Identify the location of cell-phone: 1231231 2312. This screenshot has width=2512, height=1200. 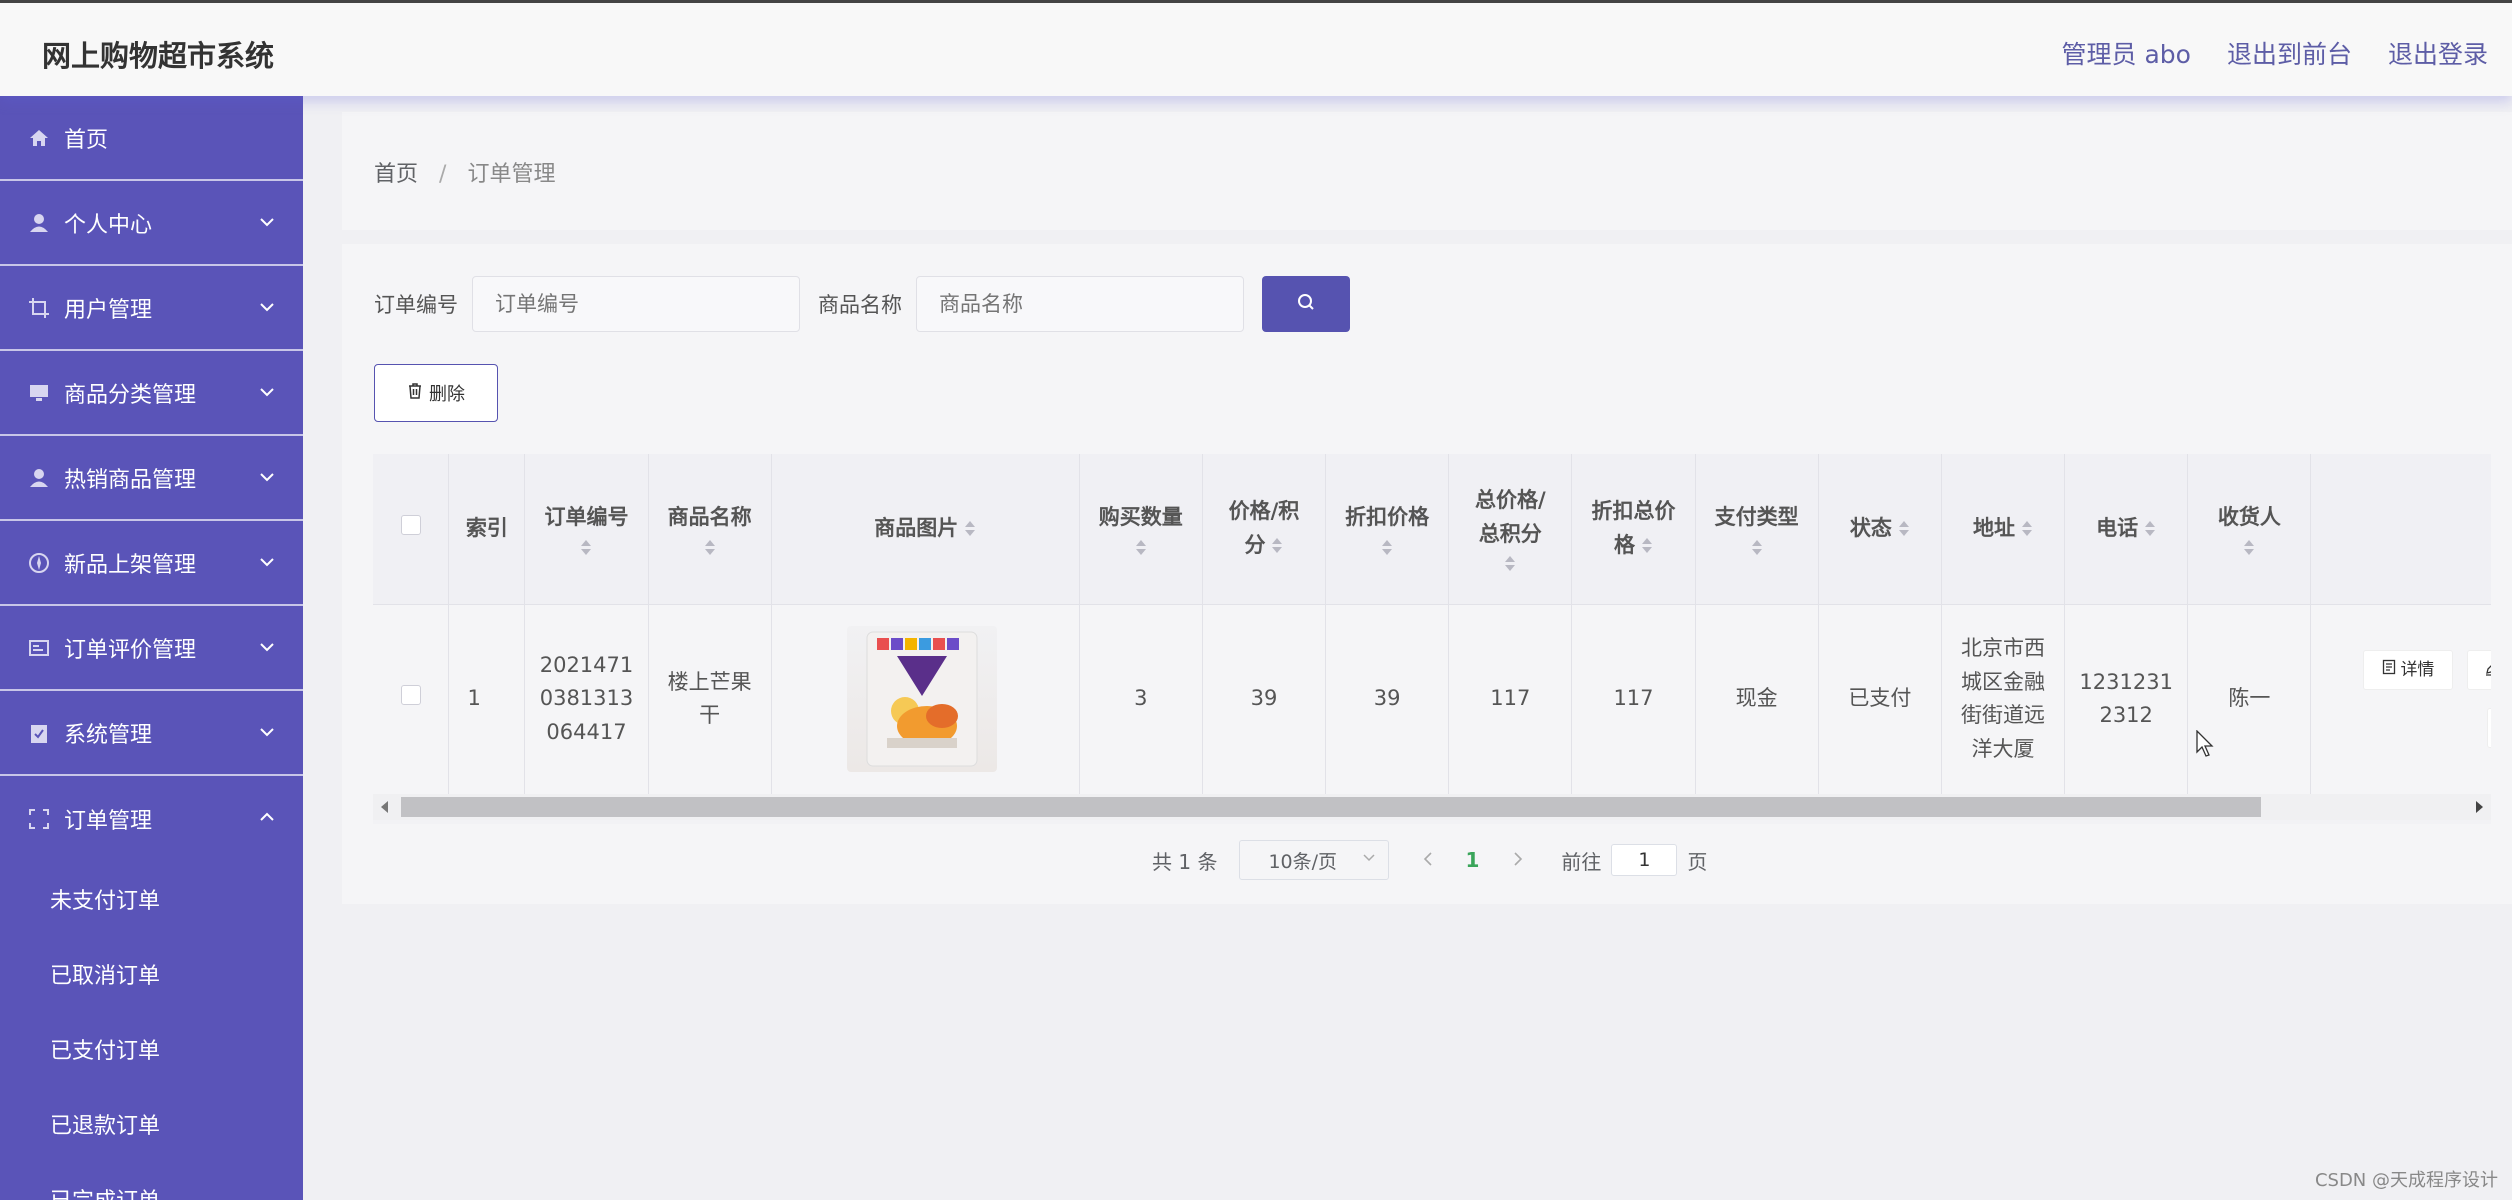
(2126, 699).